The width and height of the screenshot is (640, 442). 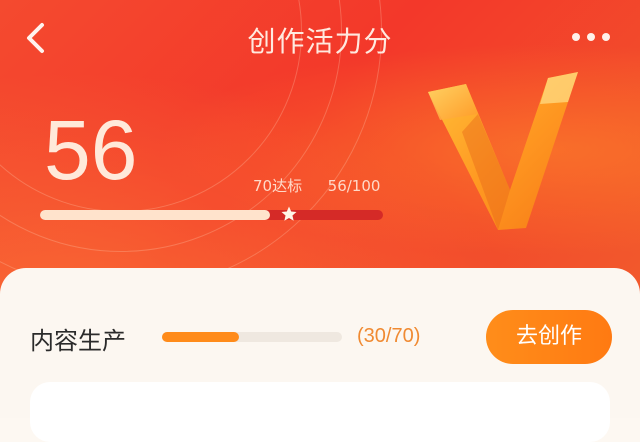 What do you see at coordinates (201, 337) in the screenshot?
I see `task-progress-fill` at bounding box center [201, 337].